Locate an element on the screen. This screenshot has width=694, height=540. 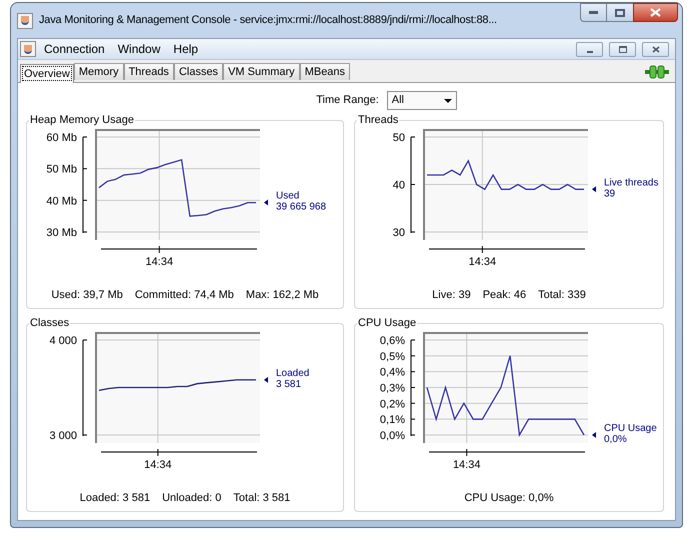
stat-text: Live: 39 is located at coordinates (451, 295).